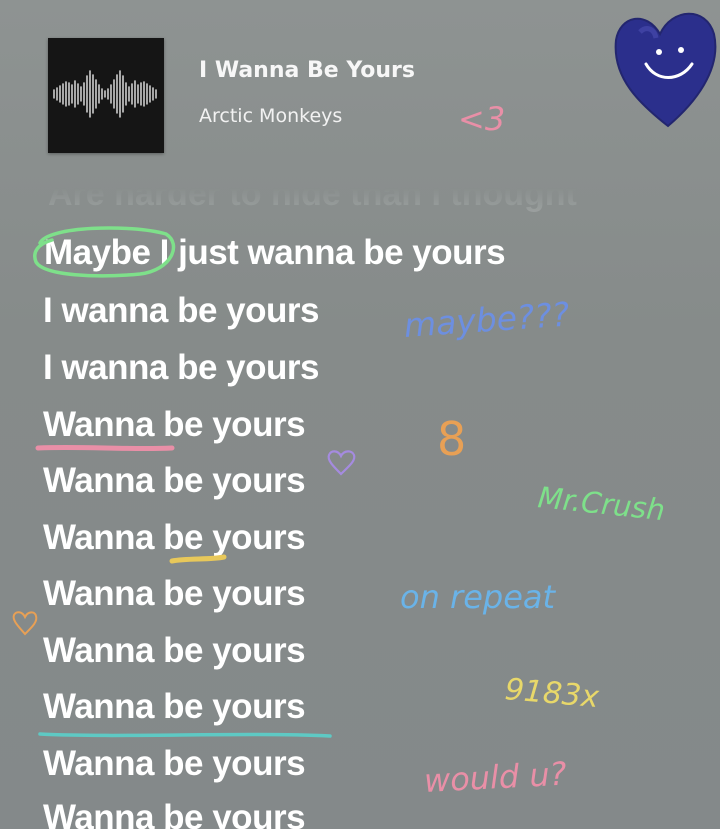 The height and width of the screenshot is (829, 720). I want to click on pink-underline-mark, so click(105, 448).